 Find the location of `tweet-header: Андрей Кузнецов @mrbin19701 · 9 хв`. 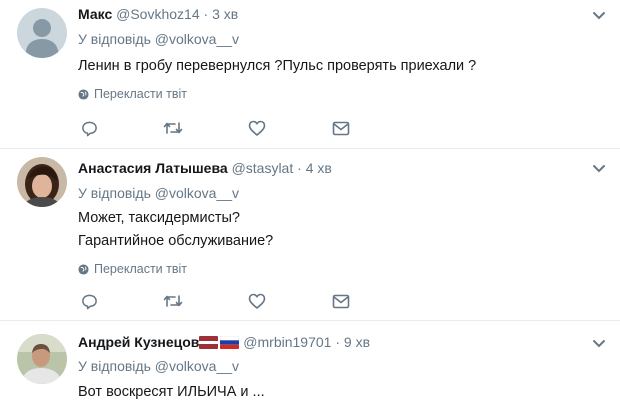

tweet-header: Андрей Кузнецов @mrbin19701 · 9 хв is located at coordinates (224, 343).